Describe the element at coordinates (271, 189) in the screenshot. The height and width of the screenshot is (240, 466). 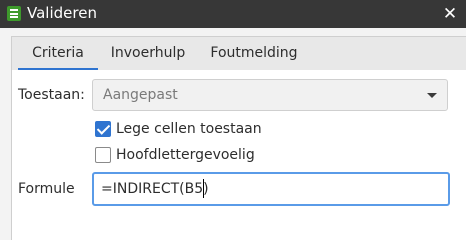
I see `formula-input: =INDIRECT(B5)` at that location.